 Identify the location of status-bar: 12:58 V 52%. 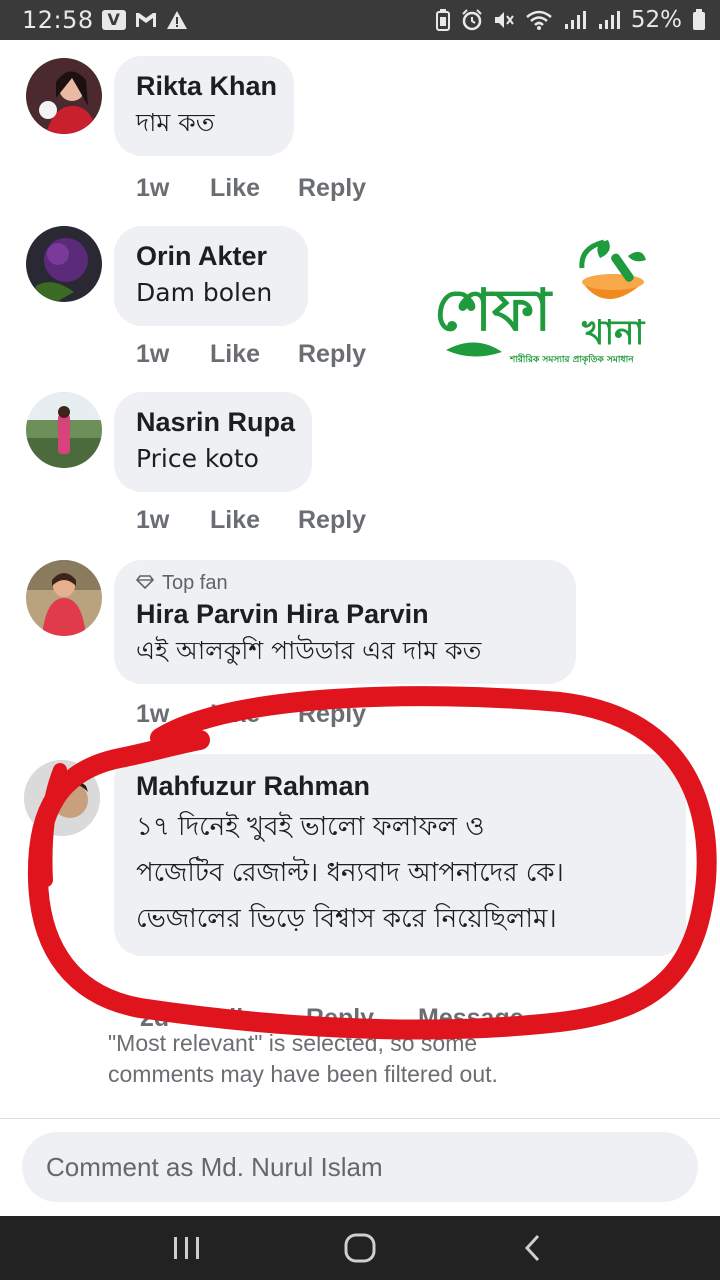
(360, 20).